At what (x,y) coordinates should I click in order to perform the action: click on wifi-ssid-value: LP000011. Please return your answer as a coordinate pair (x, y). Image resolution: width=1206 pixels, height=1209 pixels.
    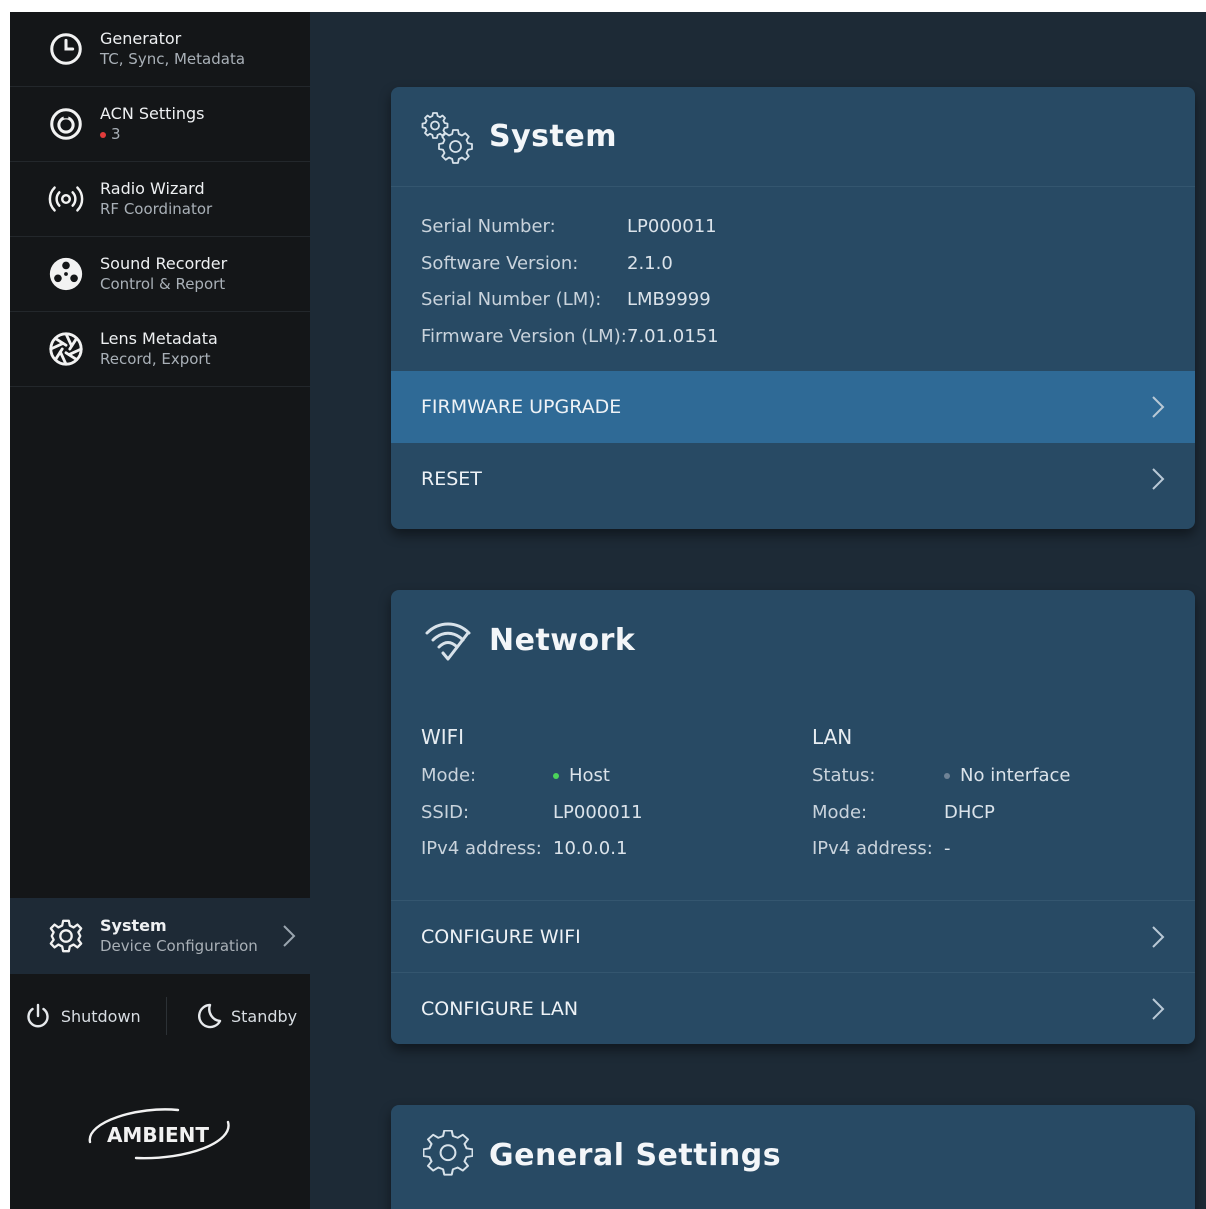
    Looking at the image, I should click on (598, 812).